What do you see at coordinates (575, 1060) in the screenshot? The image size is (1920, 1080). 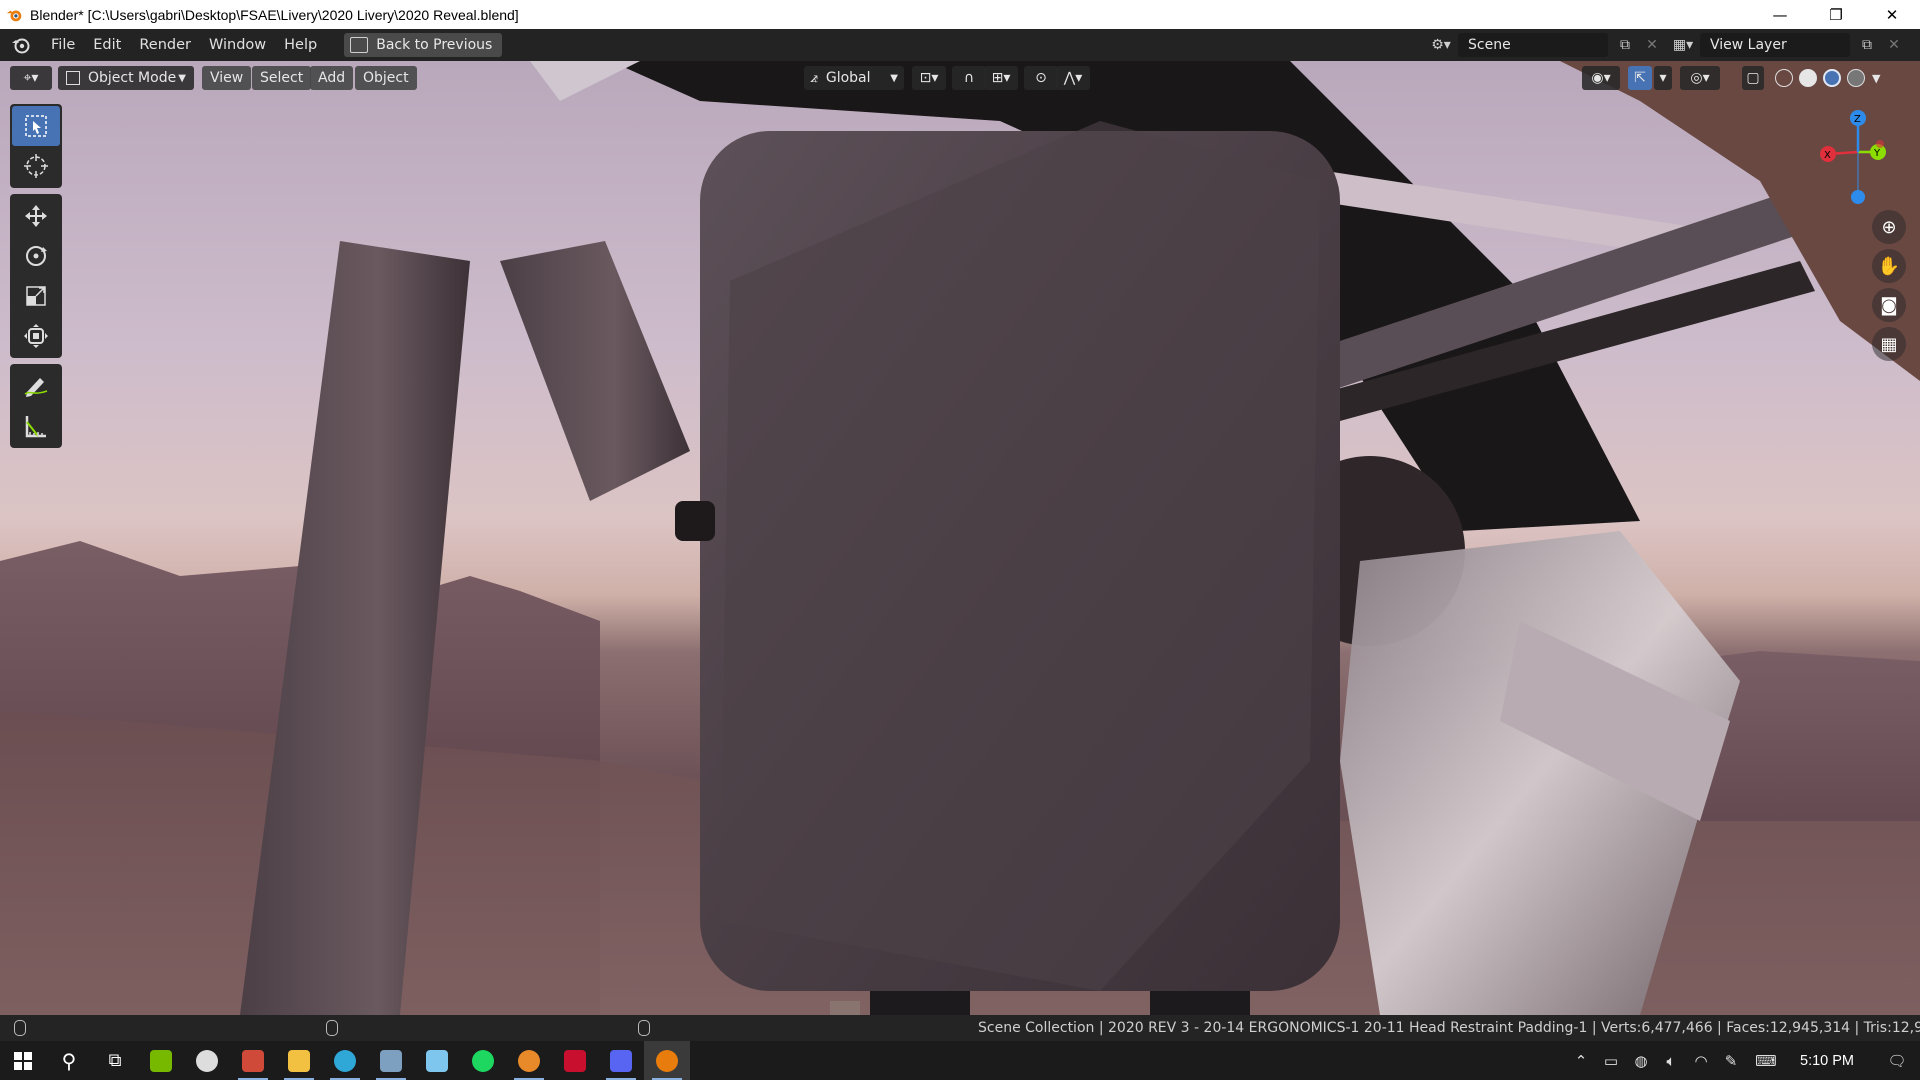 I see `taskbar-solidworks` at bounding box center [575, 1060].